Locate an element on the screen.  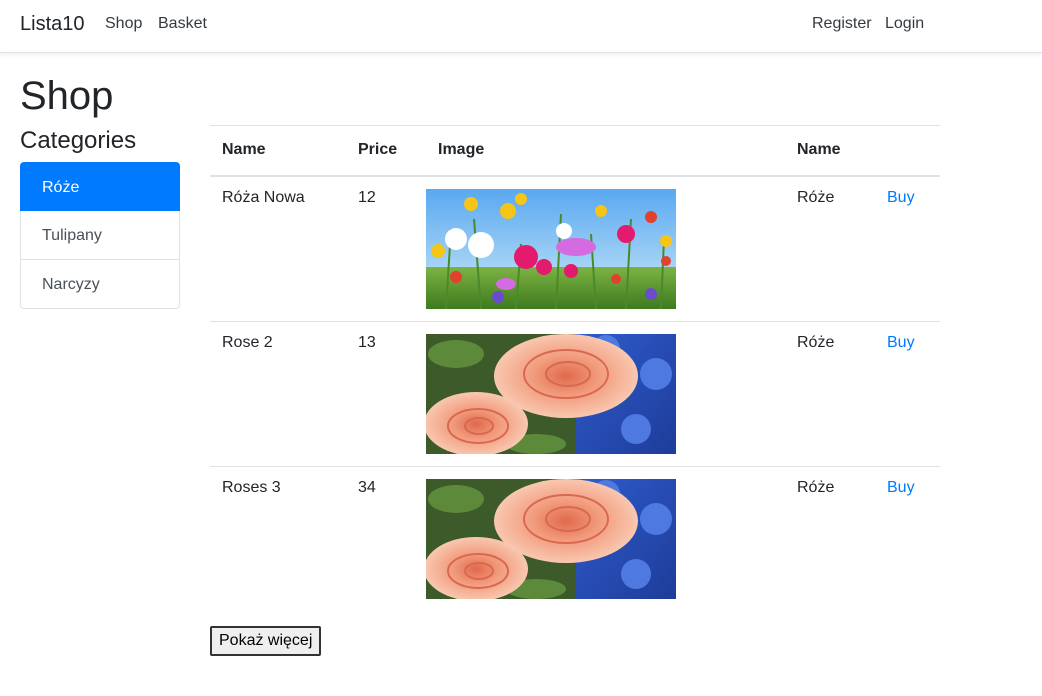
product-name: Rose 2 is located at coordinates (278, 394).